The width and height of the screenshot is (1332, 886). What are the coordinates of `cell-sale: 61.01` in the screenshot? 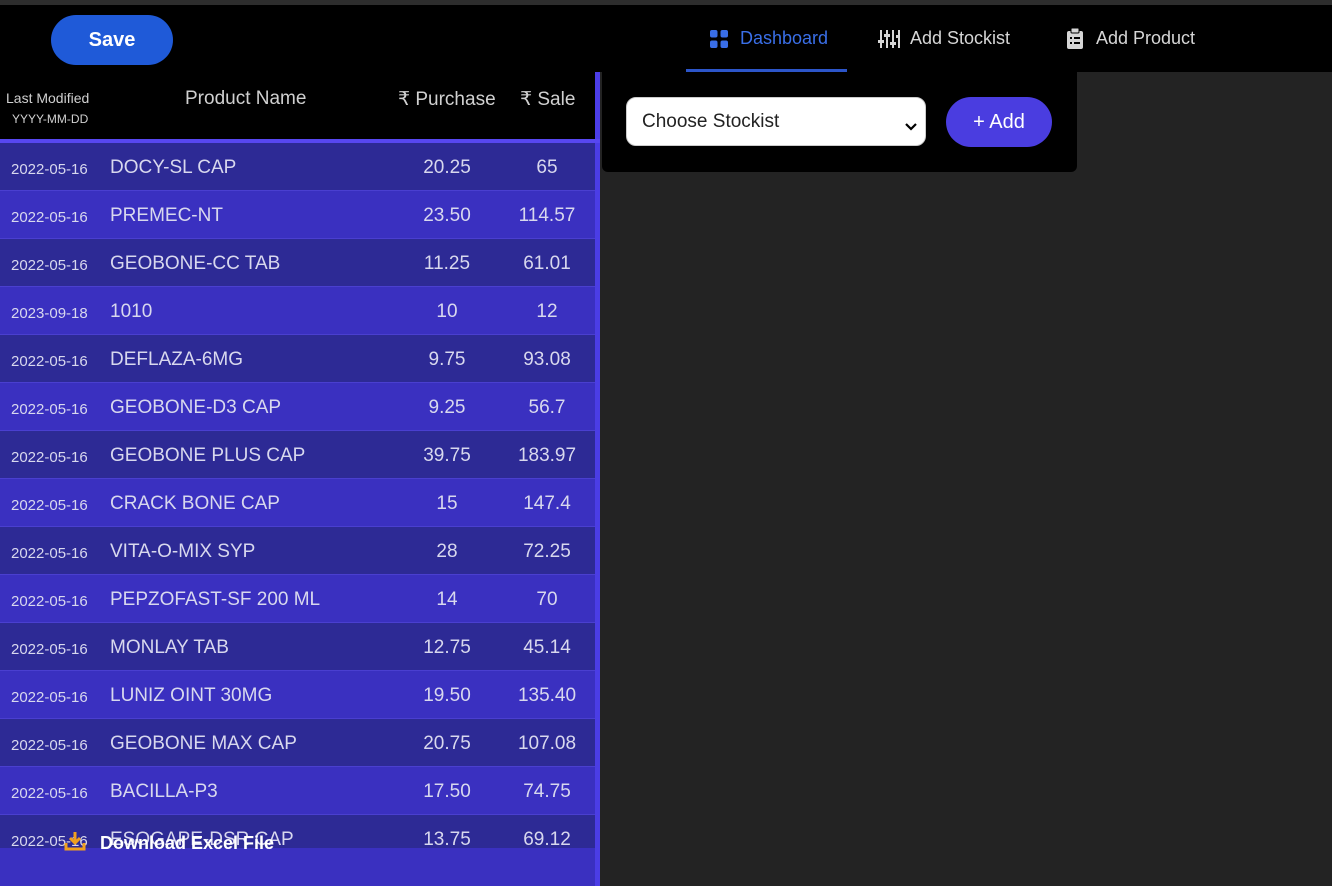 It's located at (547, 263).